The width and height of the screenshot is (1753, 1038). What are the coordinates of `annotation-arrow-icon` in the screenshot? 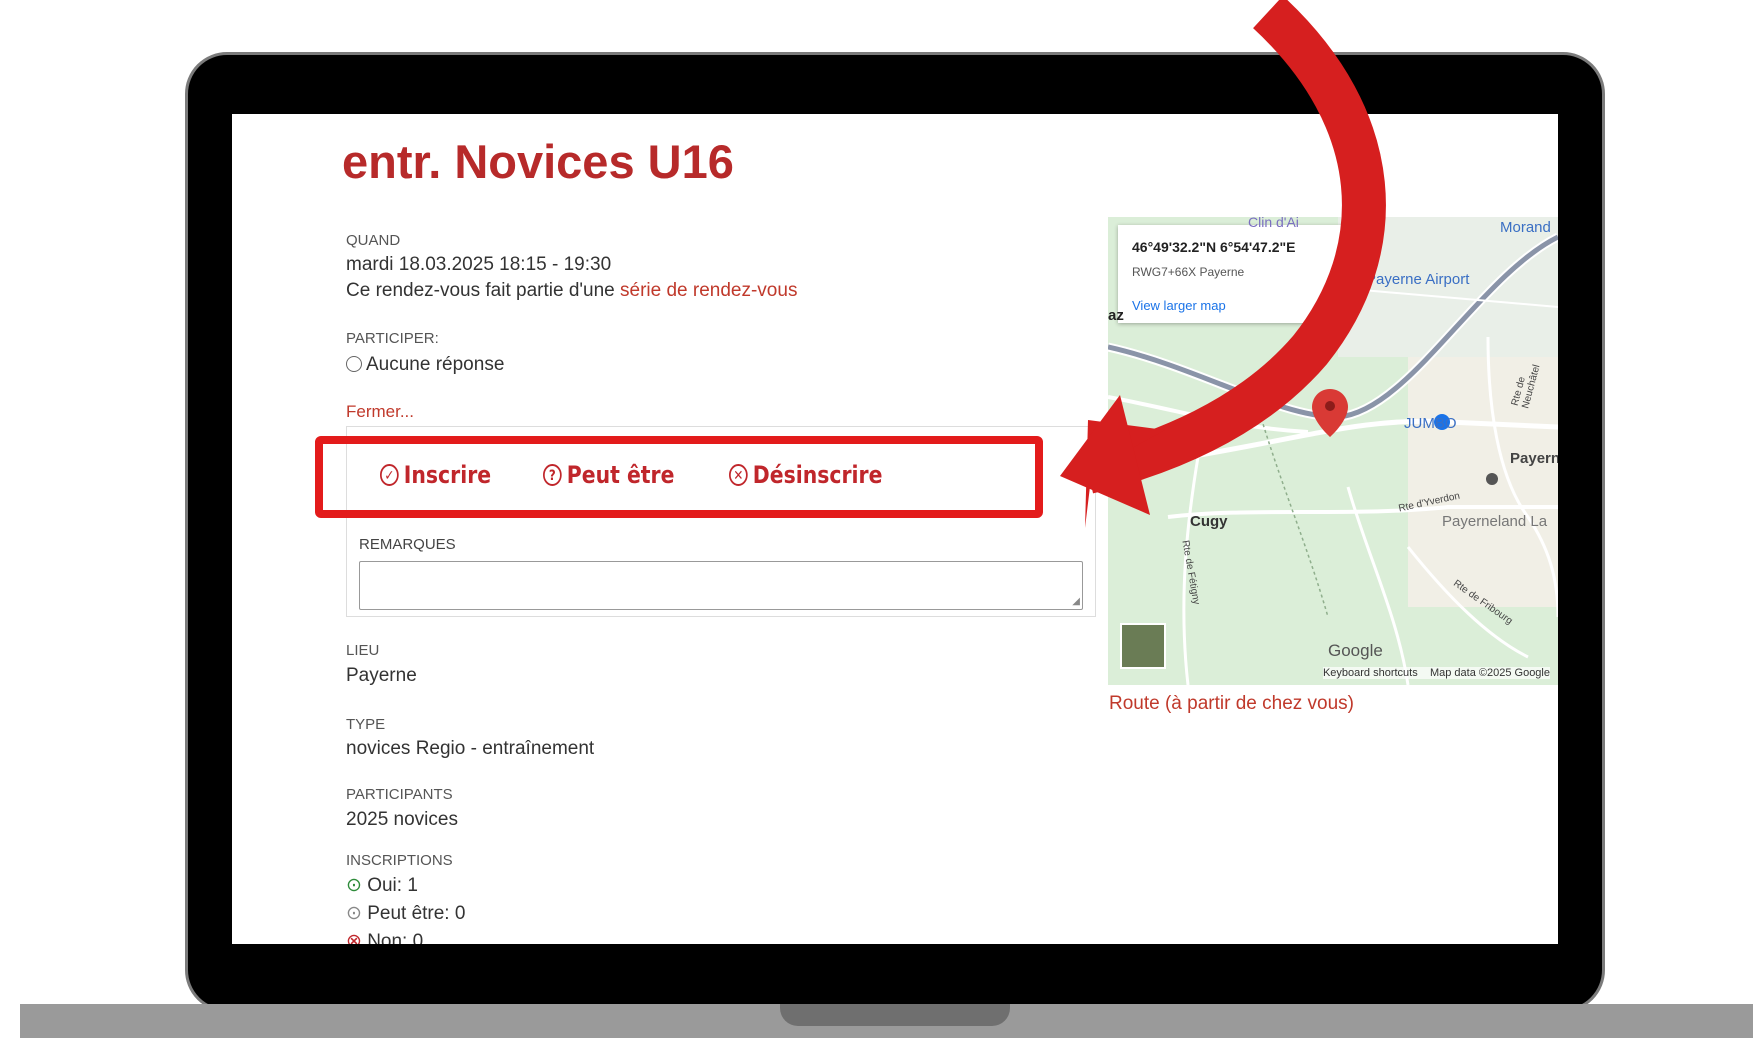 It's located at (1223, 264).